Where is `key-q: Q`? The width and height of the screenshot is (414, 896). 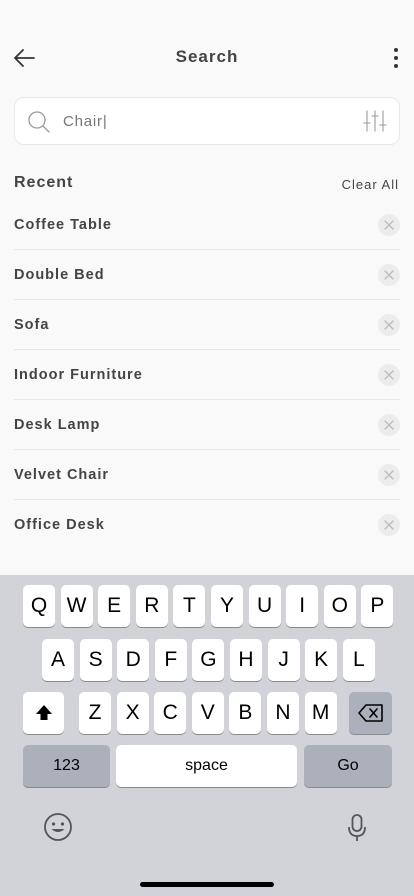 key-q: Q is located at coordinates (39, 606).